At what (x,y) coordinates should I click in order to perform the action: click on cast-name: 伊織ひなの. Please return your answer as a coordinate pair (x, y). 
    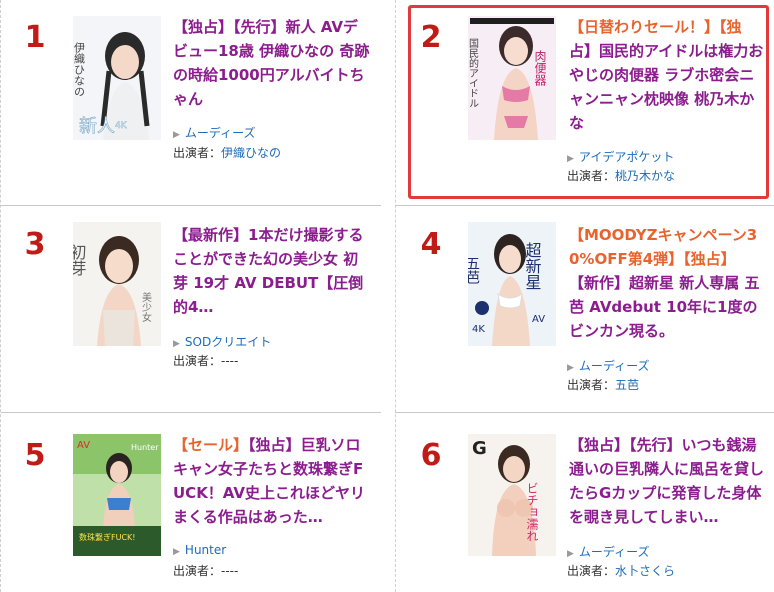
    Looking at the image, I should click on (251, 153).